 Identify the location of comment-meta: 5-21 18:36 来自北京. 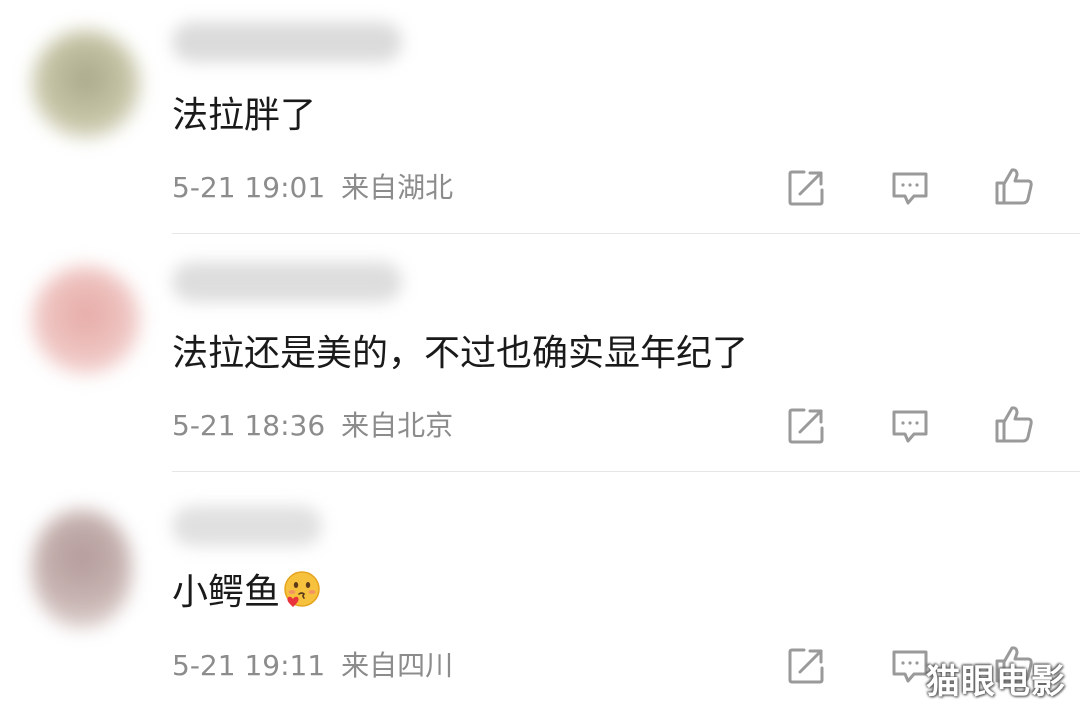
(312, 426).